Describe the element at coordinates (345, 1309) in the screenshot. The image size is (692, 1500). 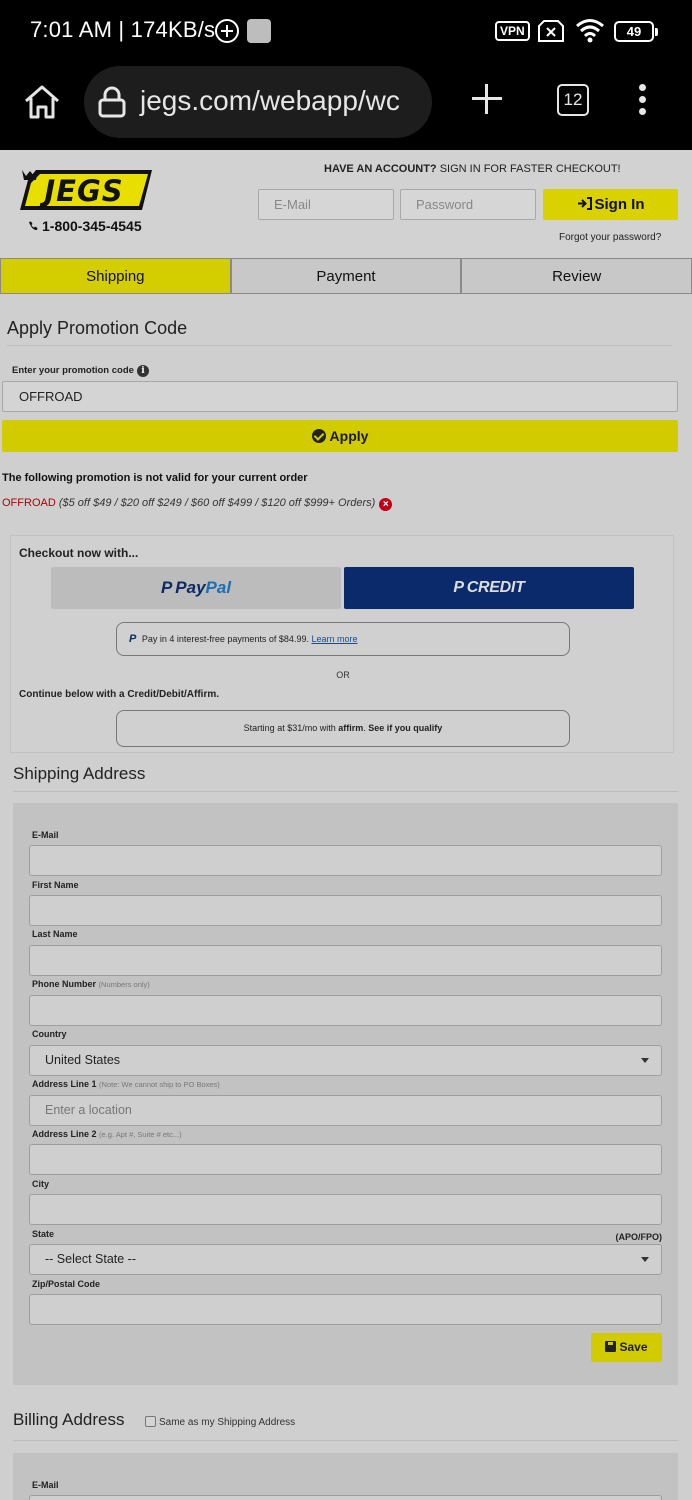
I see `zip-code-field` at that location.